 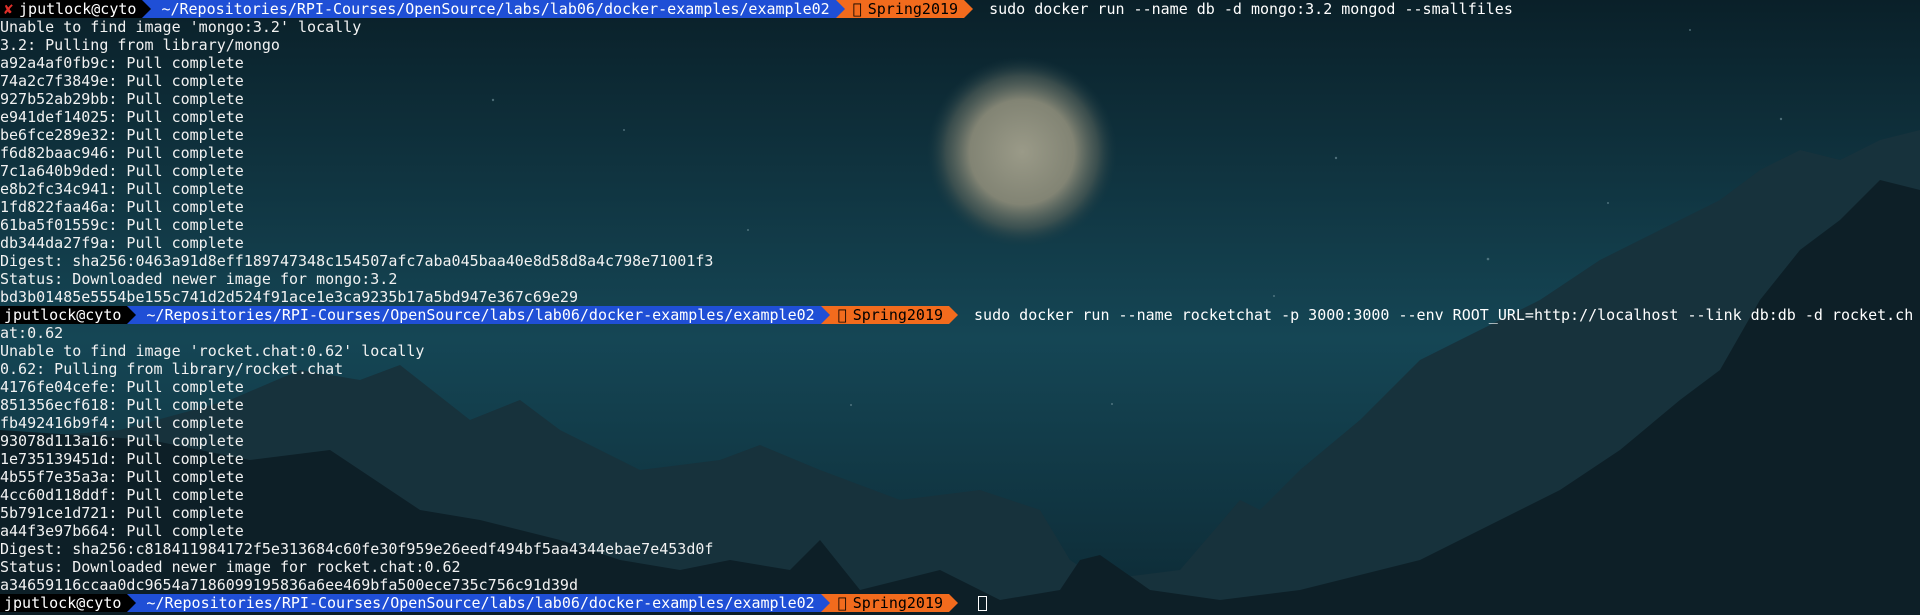 I want to click on output-line: db344da27f9a: Pull complete, so click(x=122, y=243).